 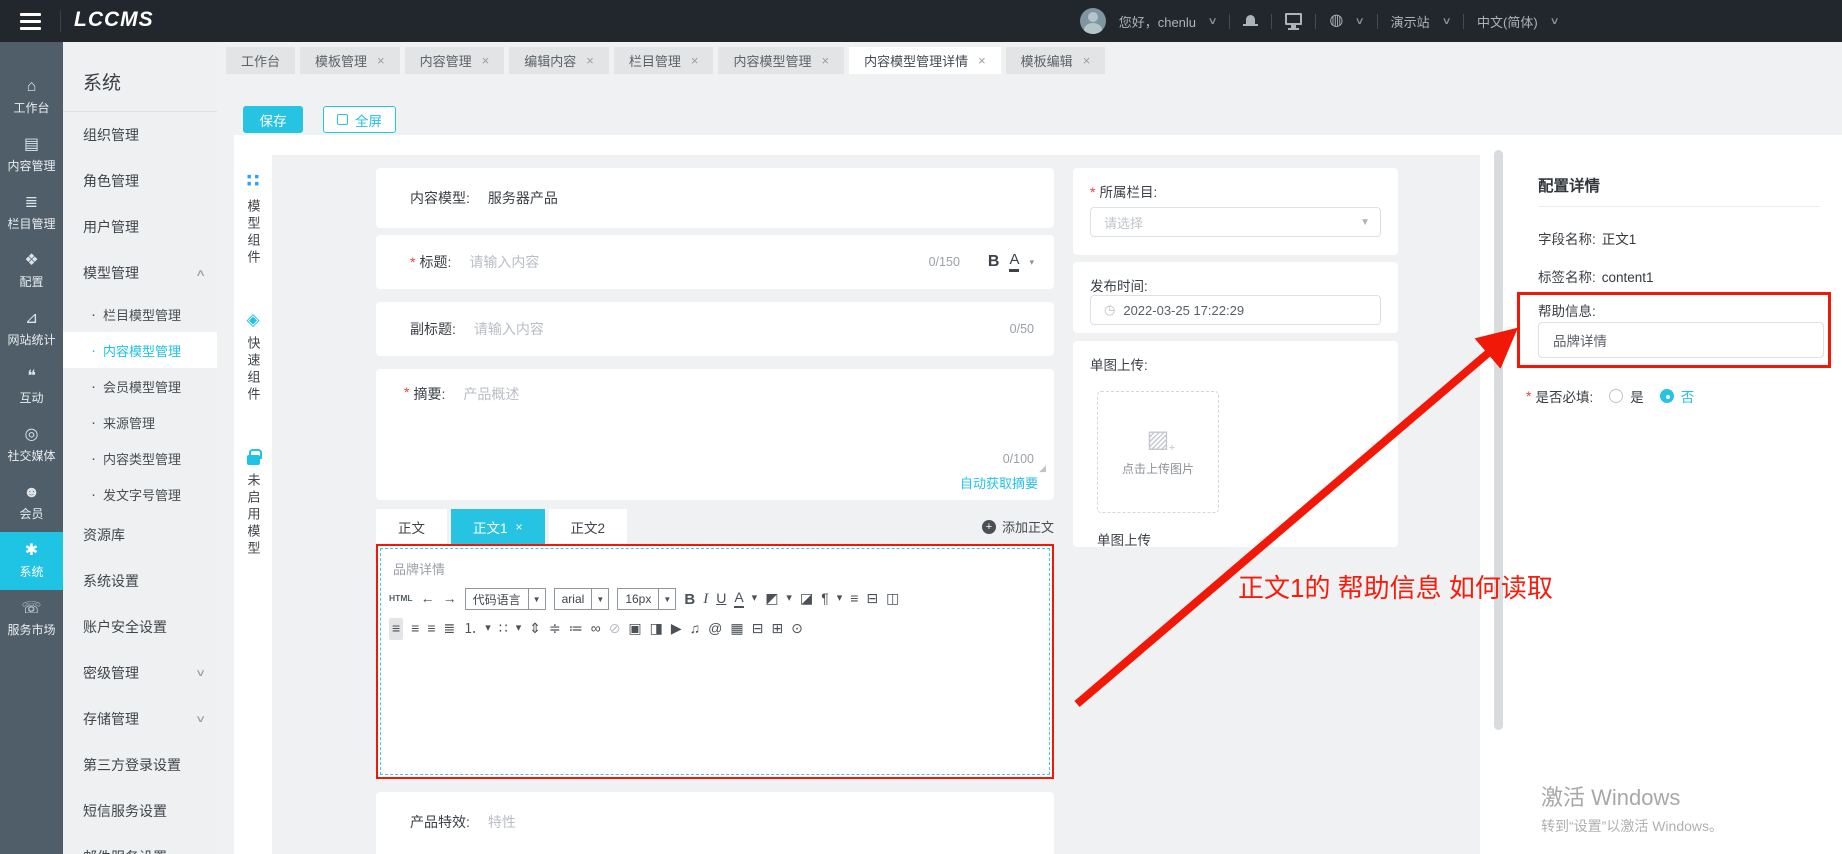 I want to click on music-button: ♫, so click(x=695, y=629).